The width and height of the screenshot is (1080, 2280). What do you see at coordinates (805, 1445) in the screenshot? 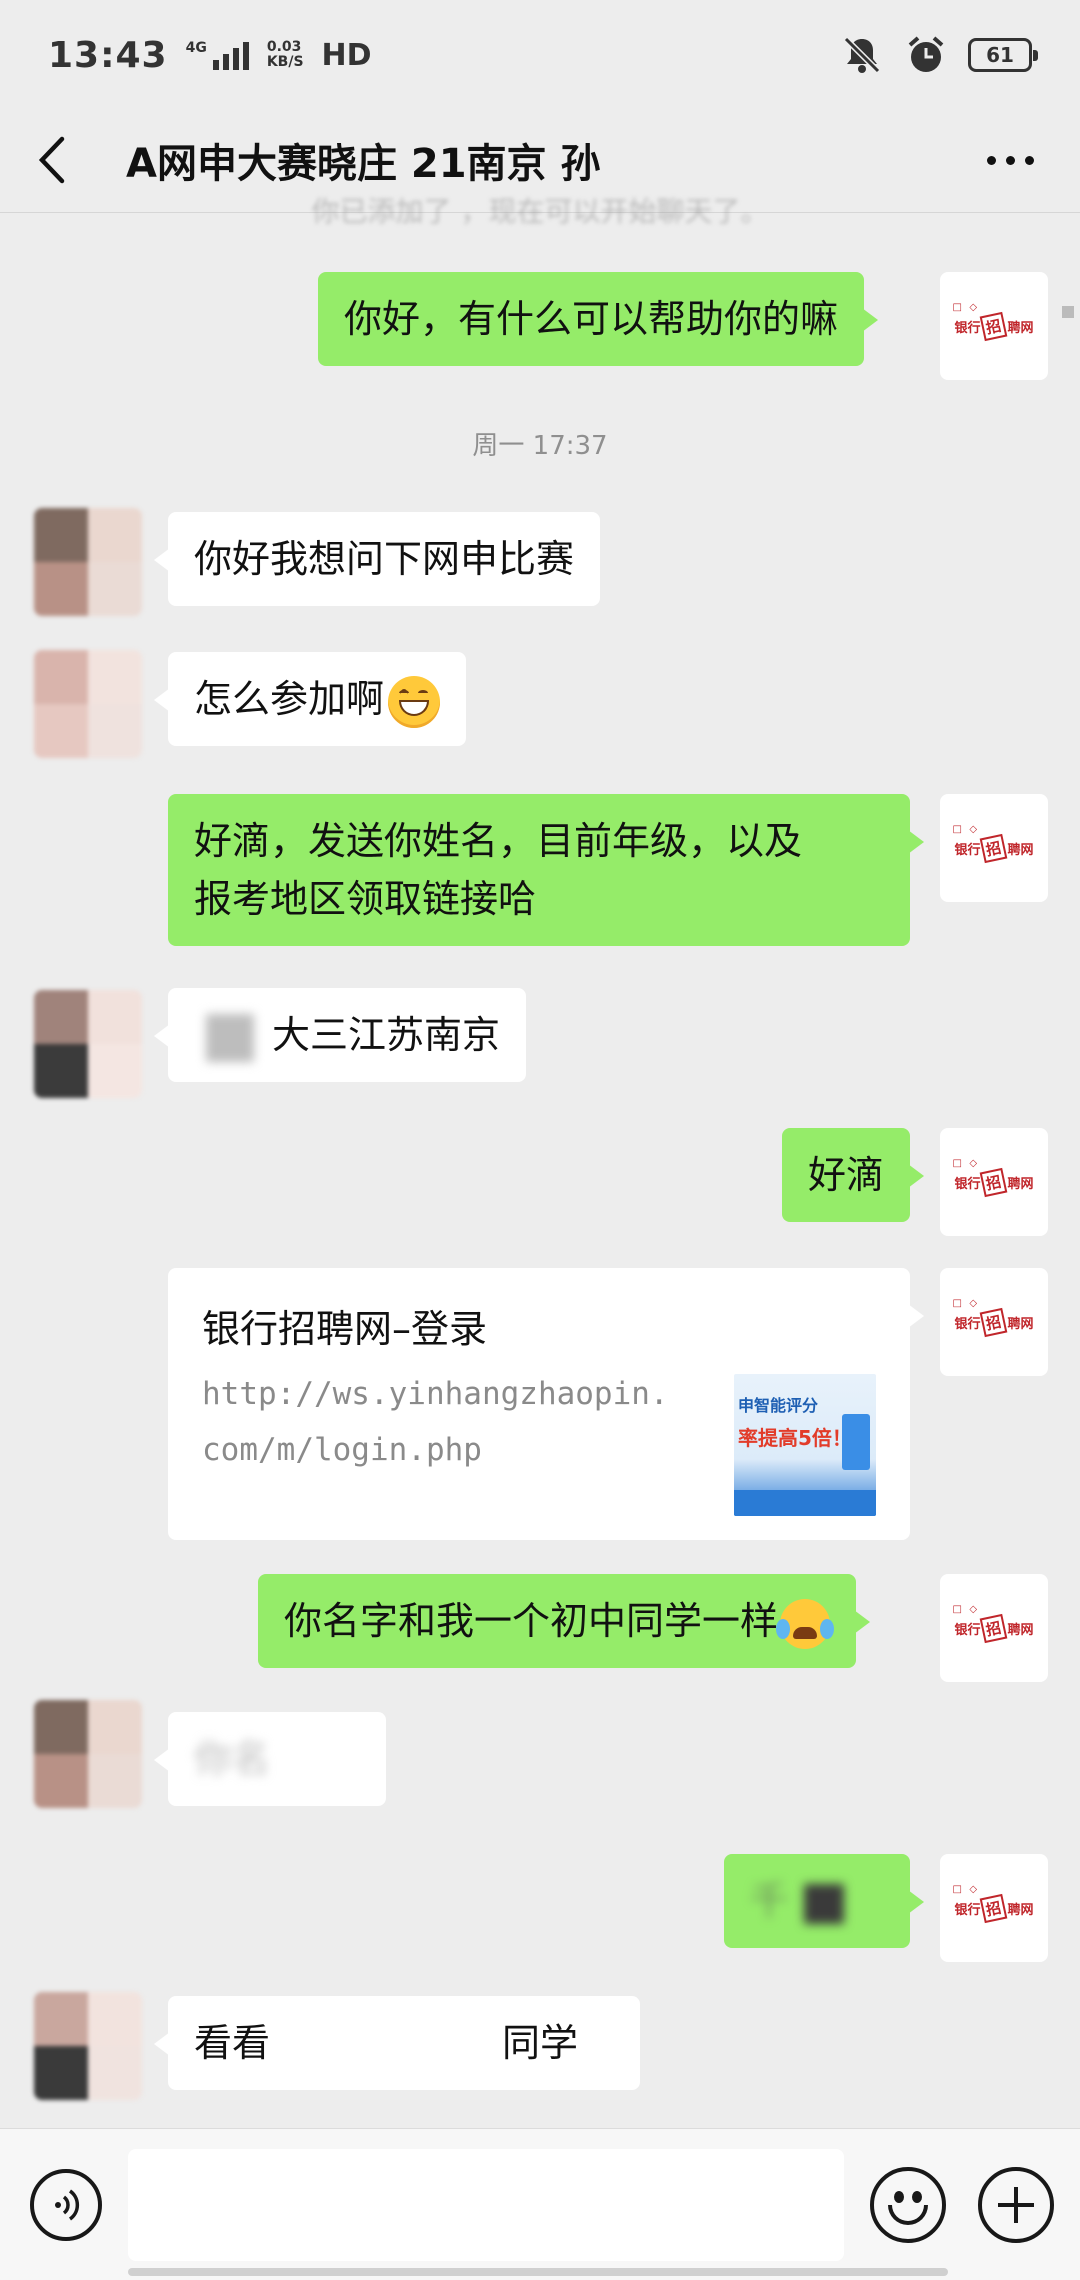
I see `link-thumbnail: 申智能评分 率提高5倍！` at bounding box center [805, 1445].